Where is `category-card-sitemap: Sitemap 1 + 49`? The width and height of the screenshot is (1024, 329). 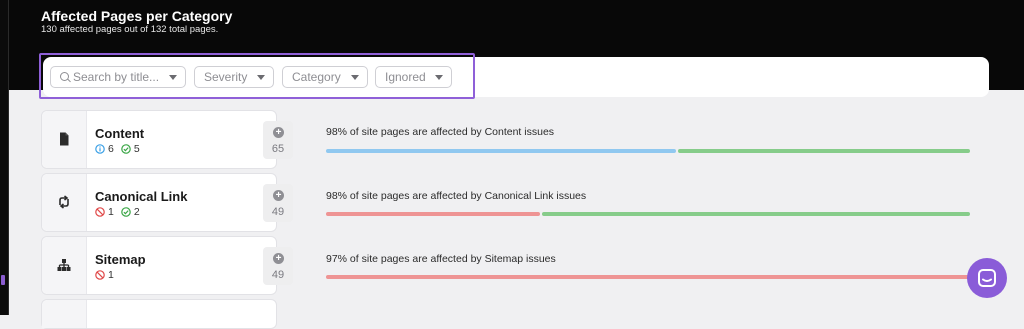 category-card-sitemap: Sitemap 1 + 49 is located at coordinates (167, 265).